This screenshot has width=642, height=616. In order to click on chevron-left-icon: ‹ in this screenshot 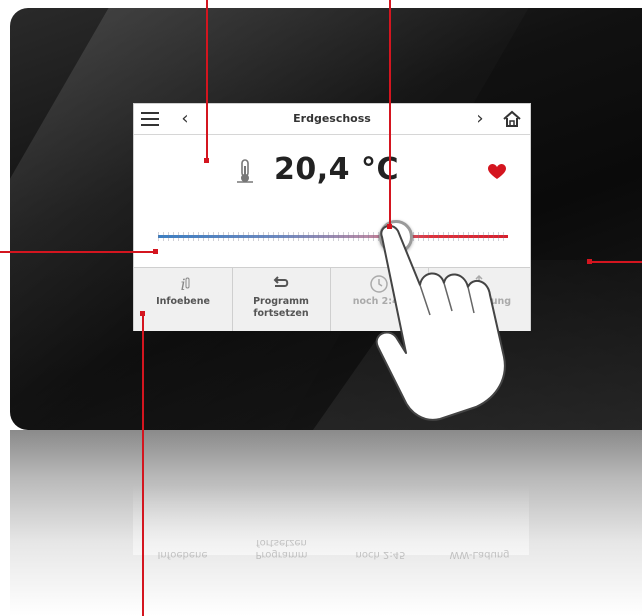, I will do `click(185, 119)`.